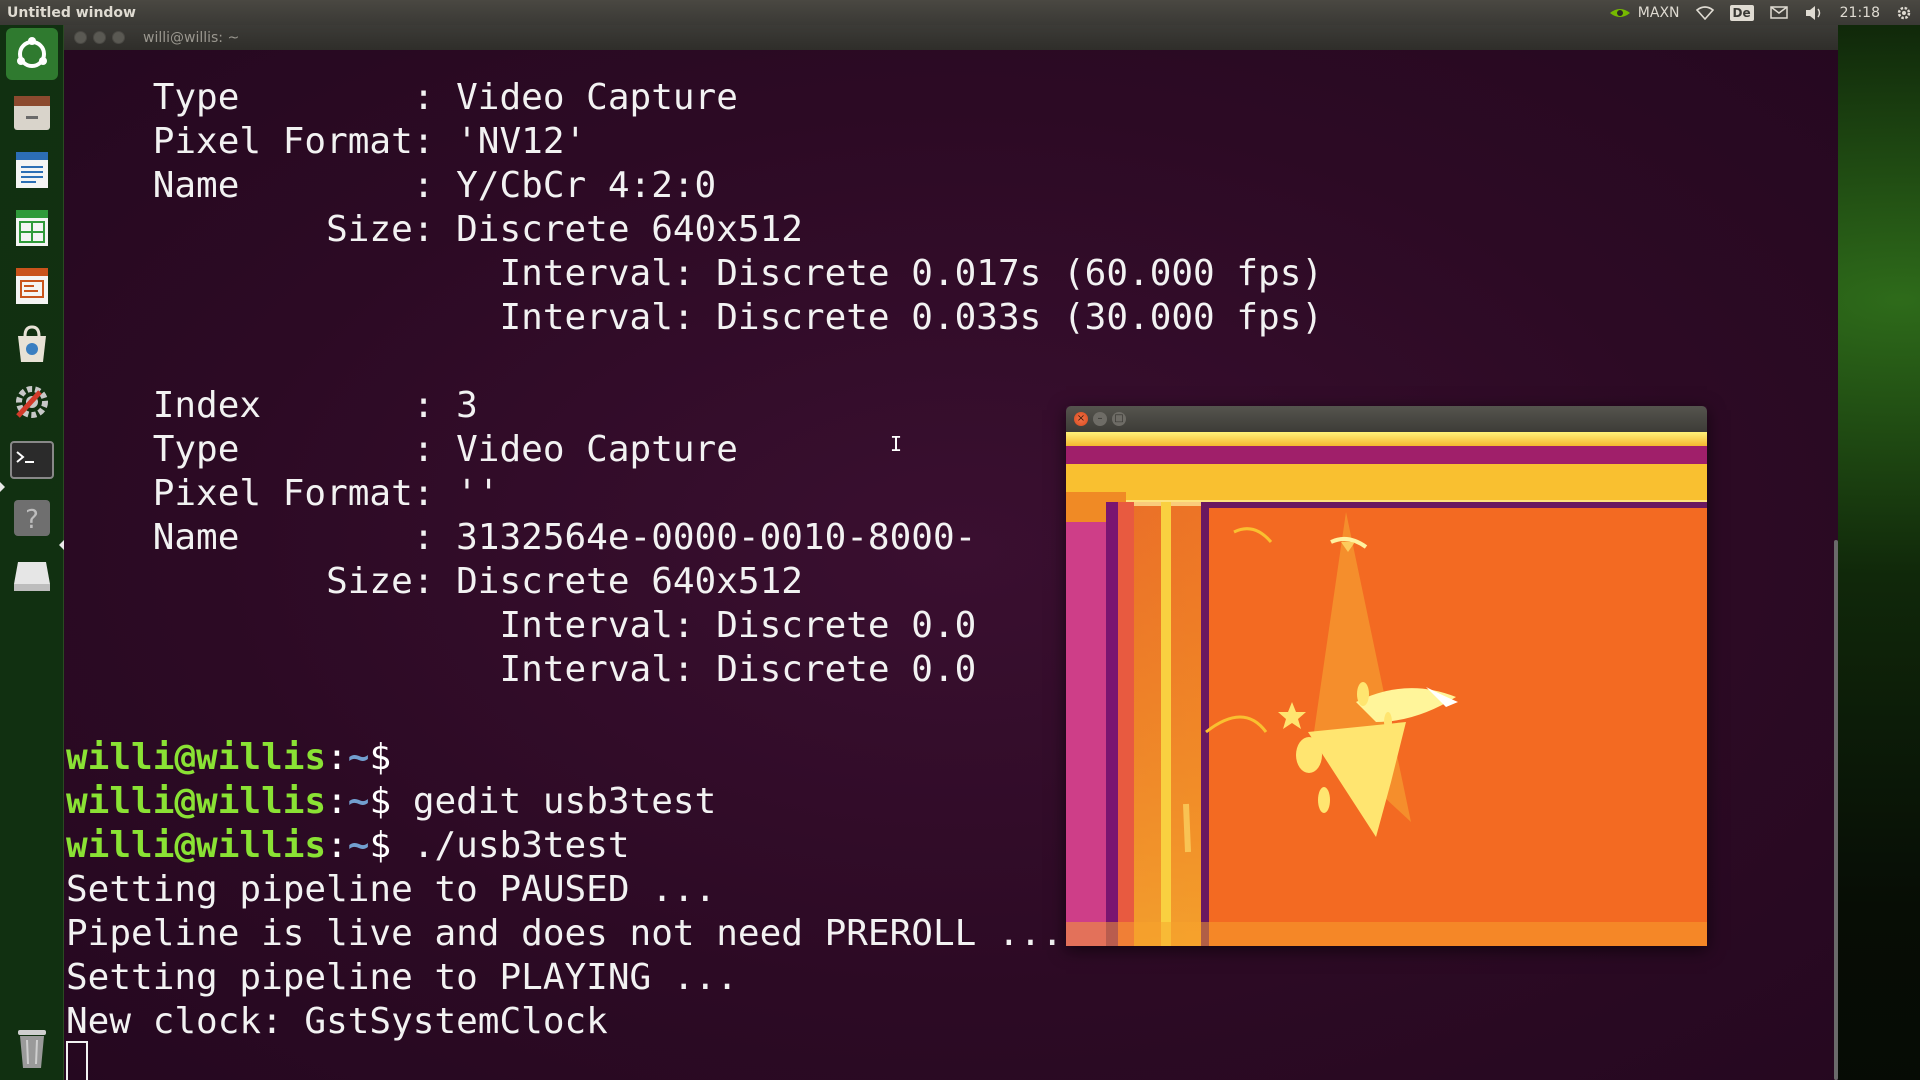  I want to click on keyboard-layout-indicator: De, so click(1741, 12).